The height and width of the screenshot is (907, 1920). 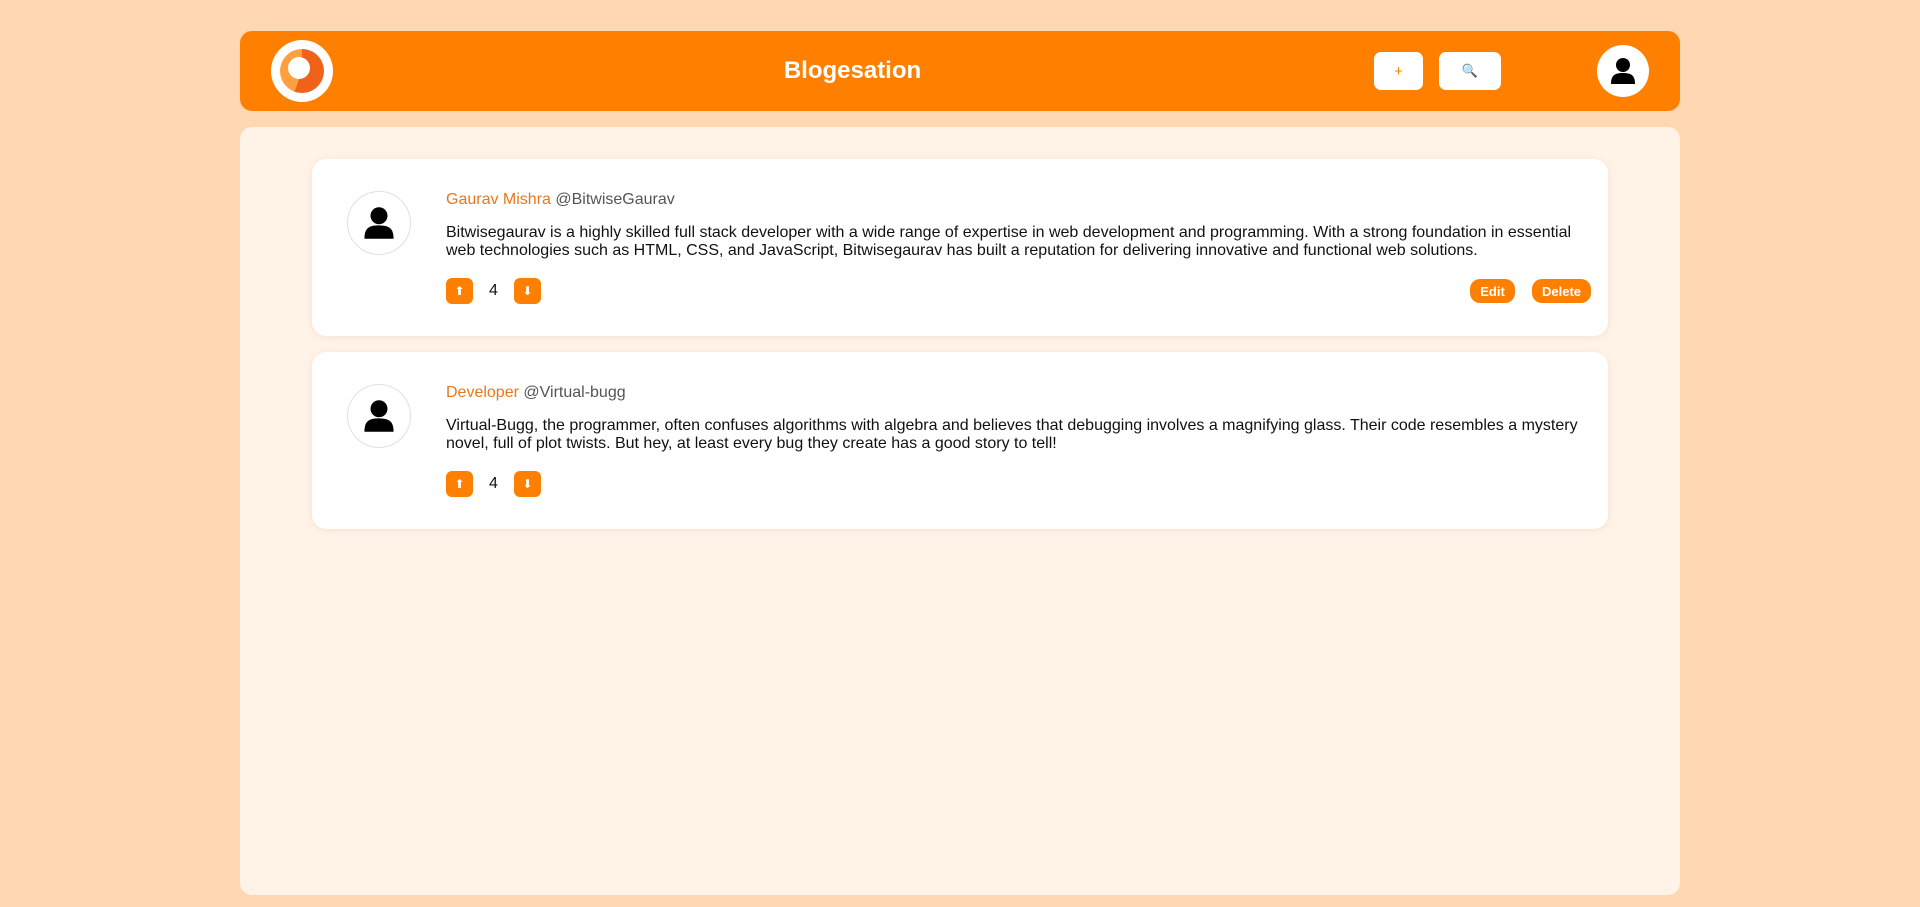 I want to click on author-handle: @BitwiseGaurav, so click(x=615, y=199).